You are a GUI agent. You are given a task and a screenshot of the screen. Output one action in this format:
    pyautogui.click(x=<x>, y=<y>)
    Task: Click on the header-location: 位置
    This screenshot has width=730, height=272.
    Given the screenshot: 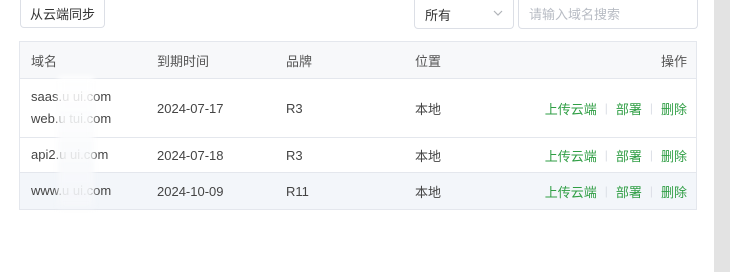 What is the action you would take?
    pyautogui.click(x=428, y=61)
    